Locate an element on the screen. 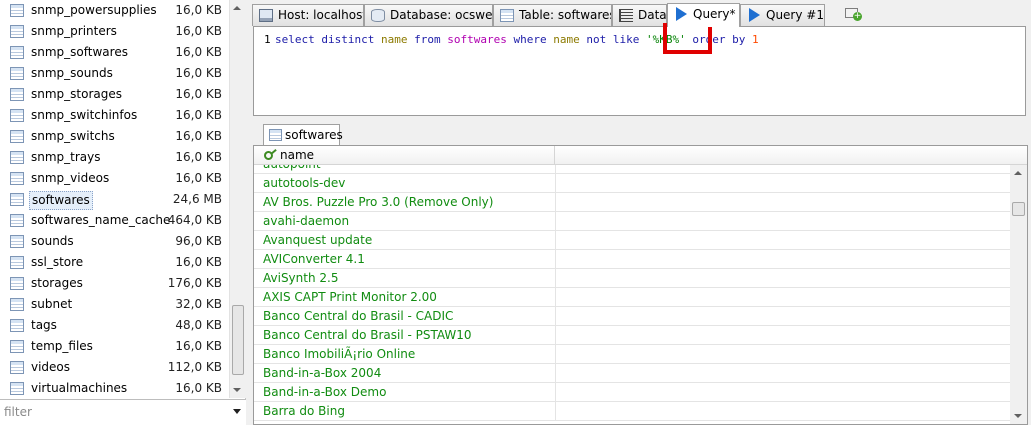 This screenshot has height=425, width=1031. table-list-item: snmp_switchs 16,0 KB is located at coordinates (114, 136).